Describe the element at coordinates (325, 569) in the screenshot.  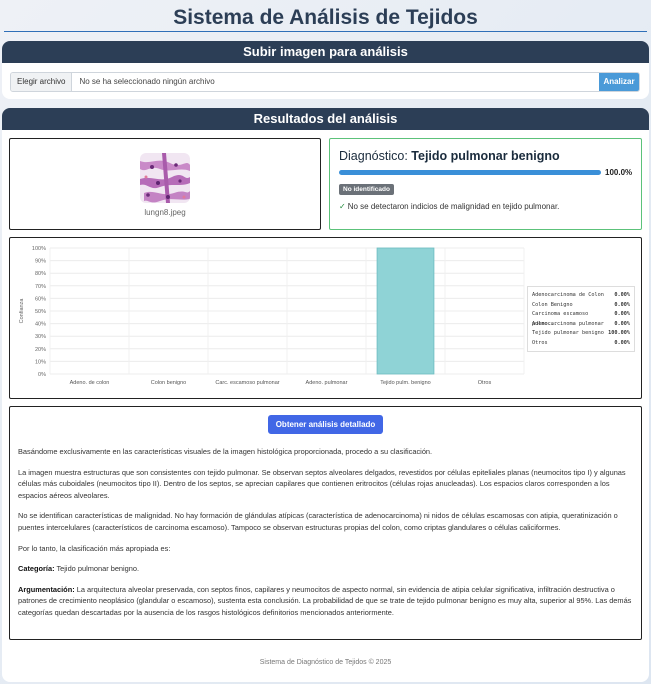
I see `category-paragraph: Categoría: Tejido pulmonar benigno.` at that location.